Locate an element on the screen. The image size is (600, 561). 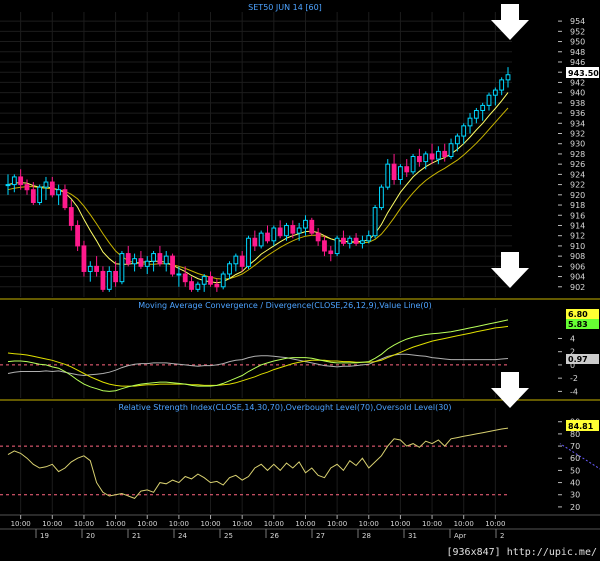
watermark-text: [936x847] http://upic.me/ is located at coordinates (521, 552).